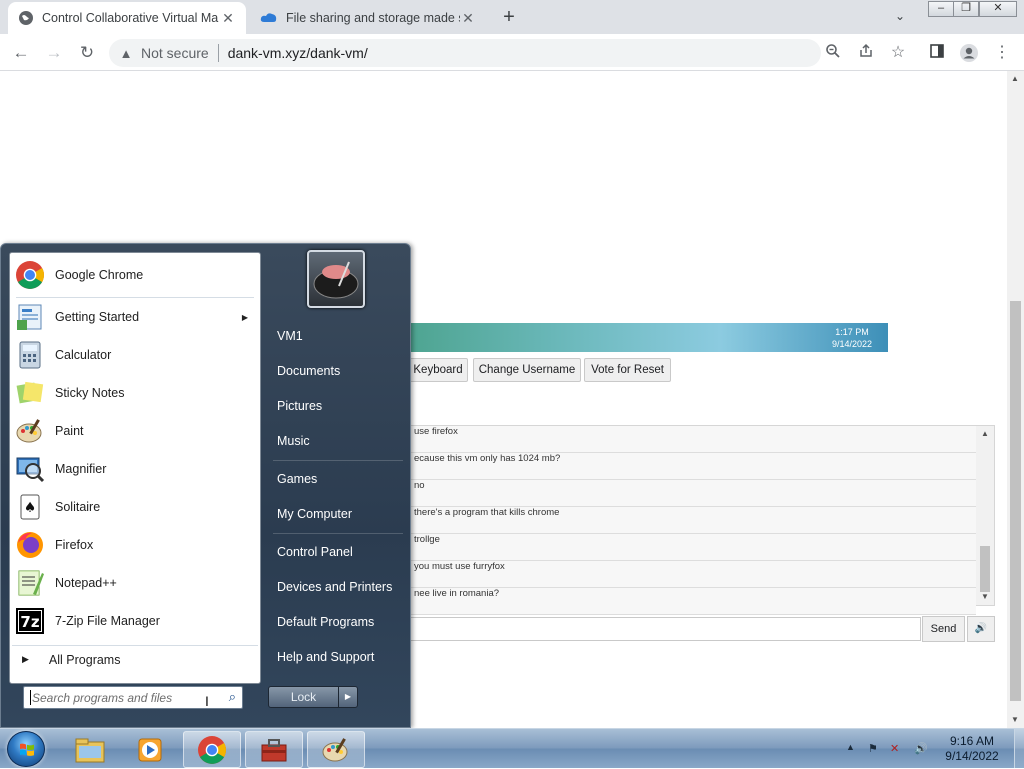  I want to click on scroll-down-arrow-icon: ▼, so click(1015, 719).